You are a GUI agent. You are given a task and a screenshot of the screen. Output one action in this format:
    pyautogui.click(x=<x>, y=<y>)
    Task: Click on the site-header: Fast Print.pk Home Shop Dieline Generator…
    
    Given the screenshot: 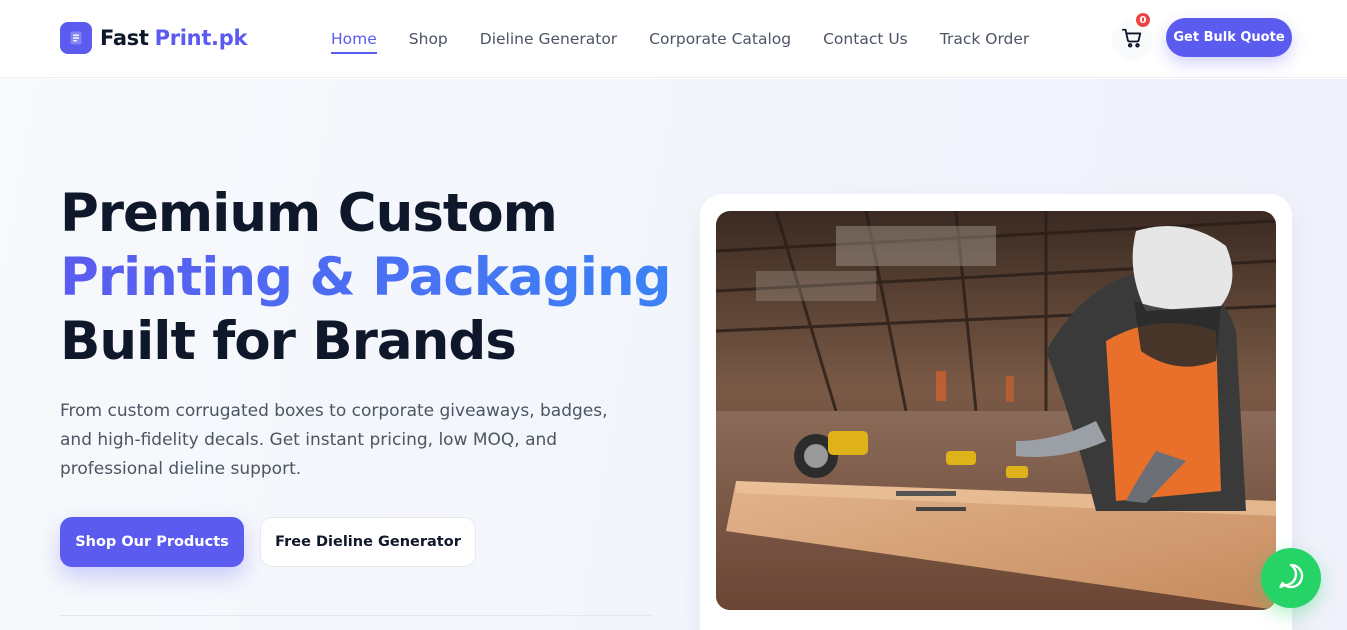 What is the action you would take?
    pyautogui.click(x=673, y=39)
    